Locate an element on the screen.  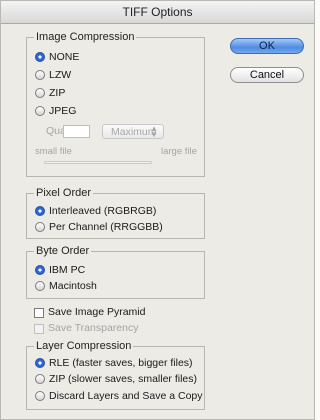
quality-preset-select: Maximum ▲ ▼ is located at coordinates (133, 131).